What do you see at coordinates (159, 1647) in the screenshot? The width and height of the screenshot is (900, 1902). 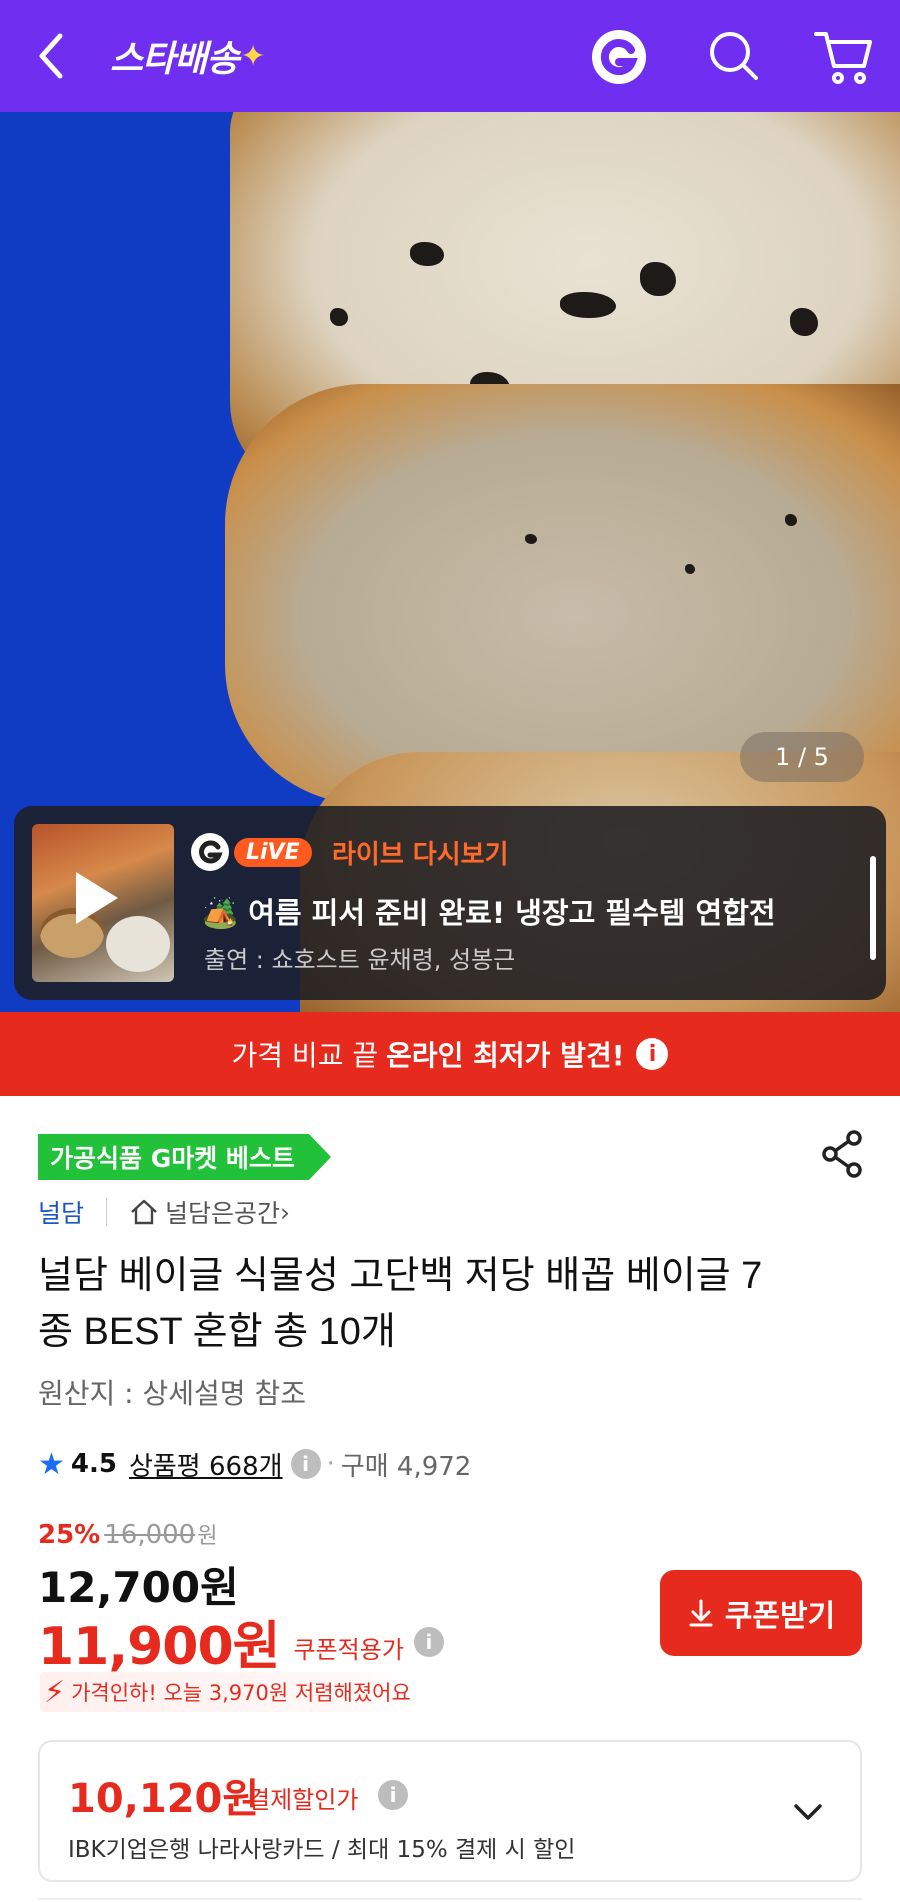 I see `coupon-price: 11,900원` at bounding box center [159, 1647].